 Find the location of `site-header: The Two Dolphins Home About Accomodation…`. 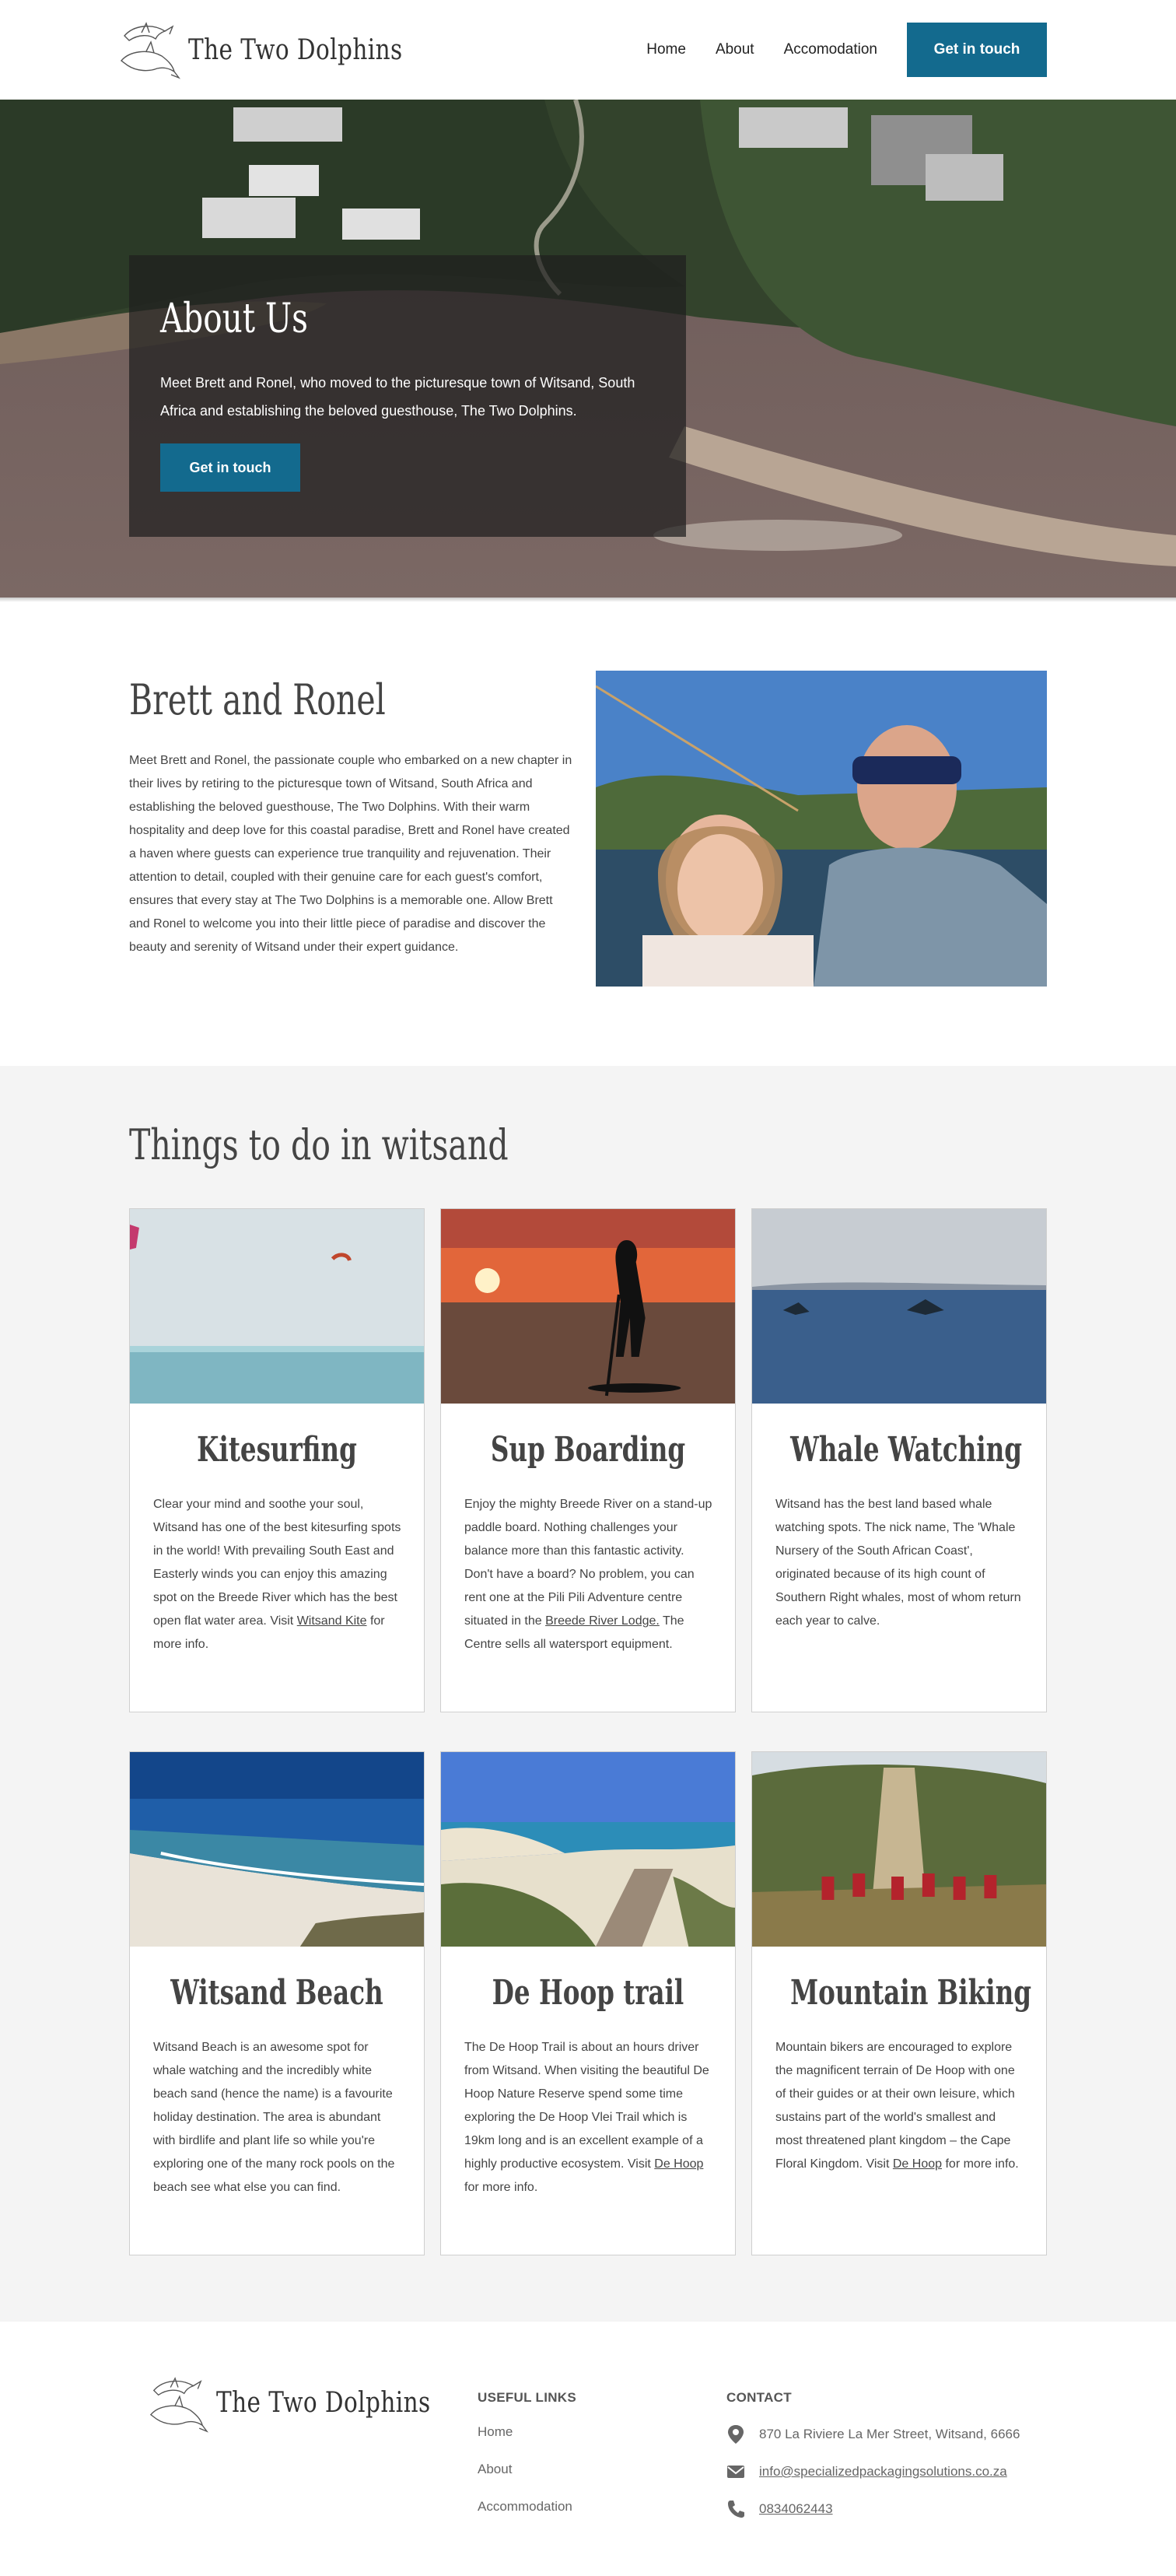

site-header: The Two Dolphins Home About Accomodation… is located at coordinates (588, 50).